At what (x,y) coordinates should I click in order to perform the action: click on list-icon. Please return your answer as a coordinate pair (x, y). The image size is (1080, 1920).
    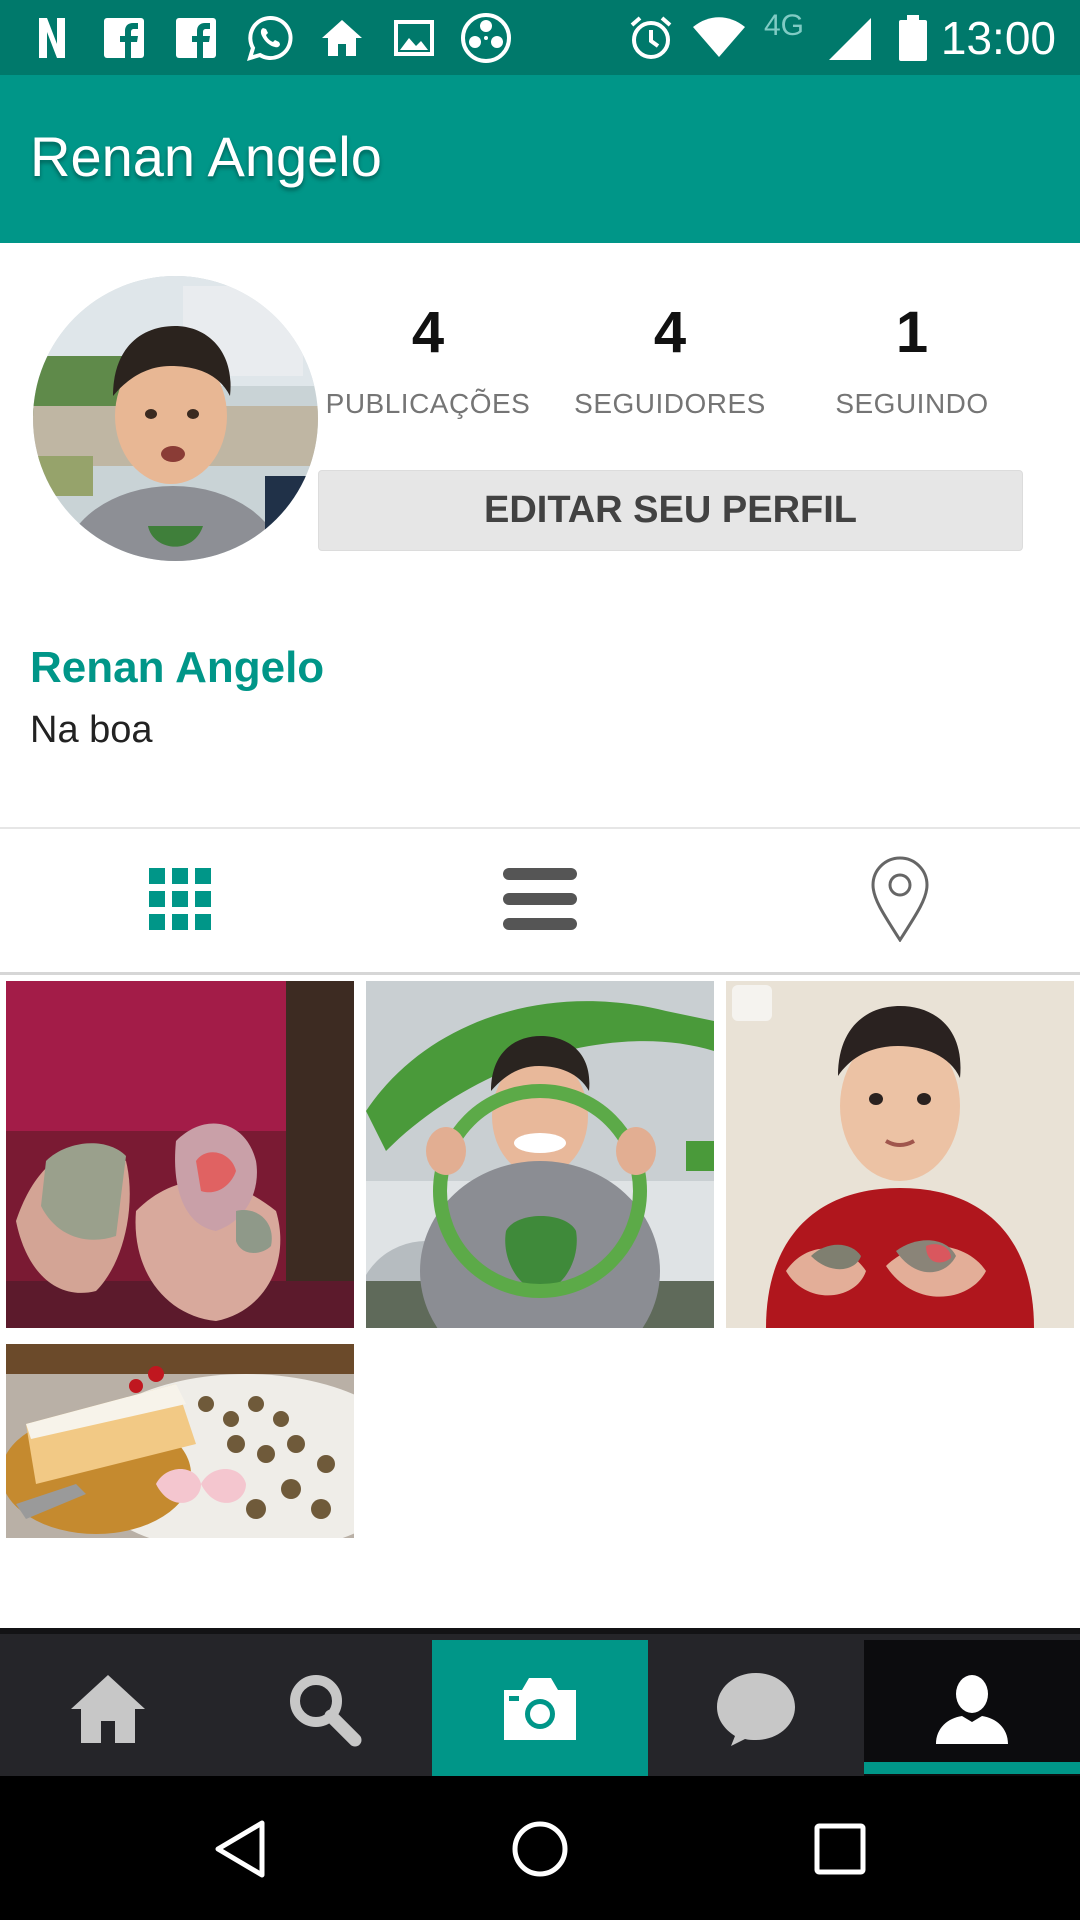
    Looking at the image, I should click on (540, 901).